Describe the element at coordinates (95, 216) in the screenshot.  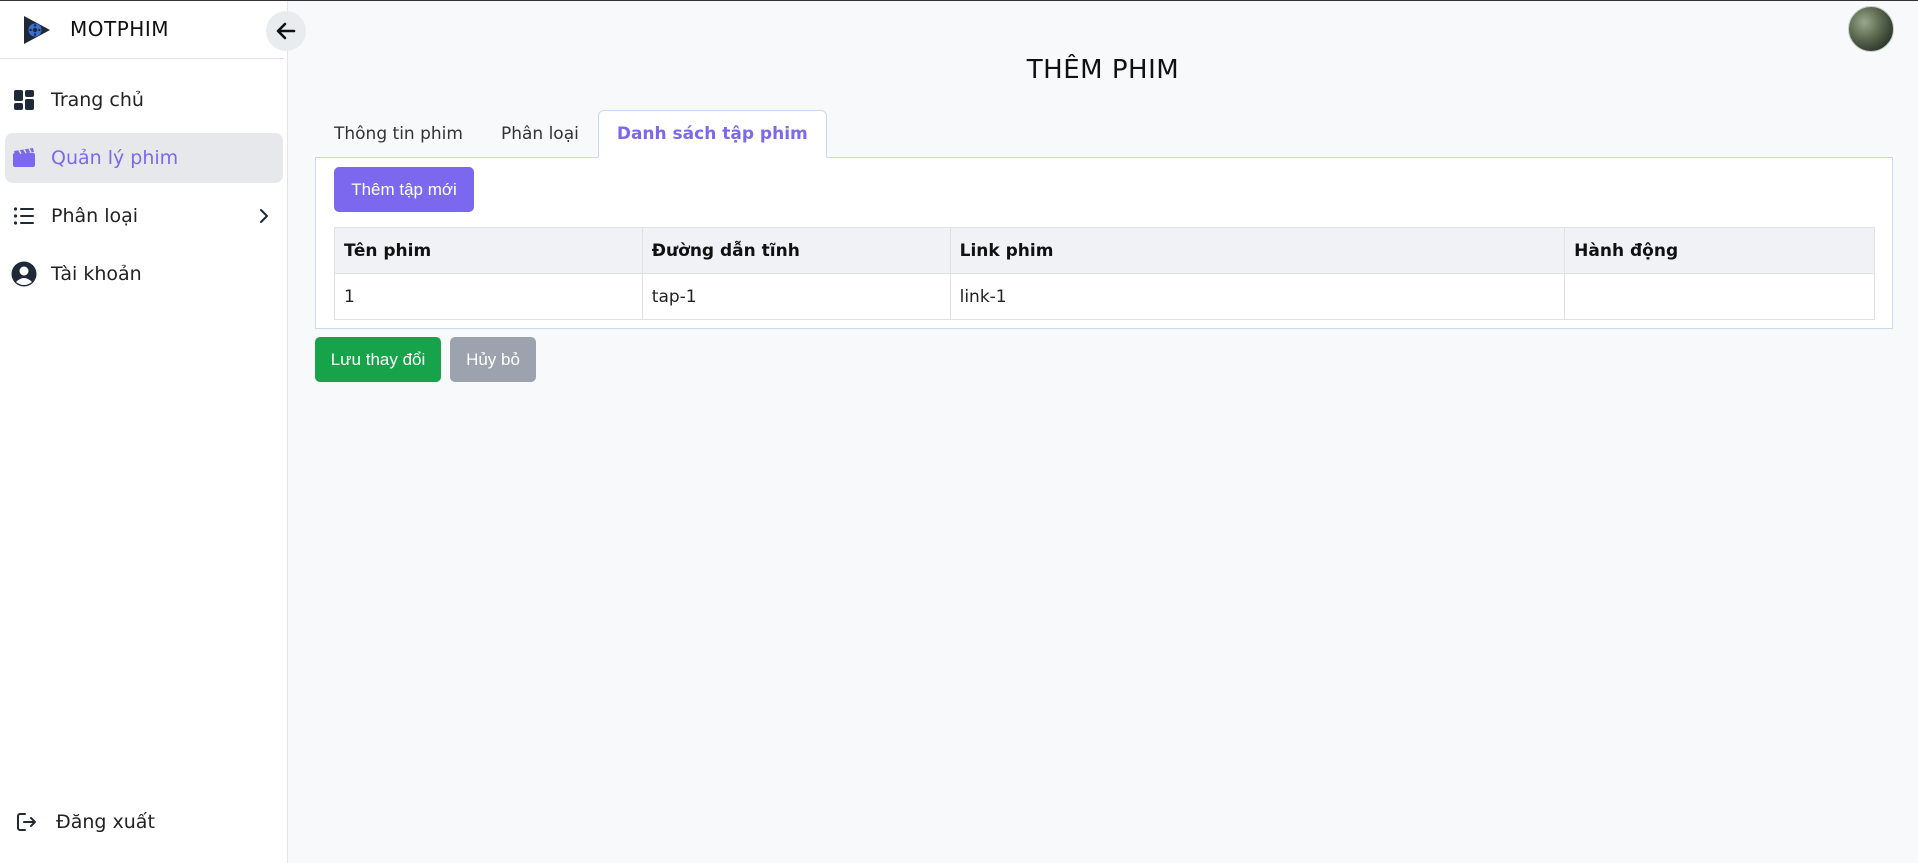
I see `sidebar-item-label: Phân loại` at that location.